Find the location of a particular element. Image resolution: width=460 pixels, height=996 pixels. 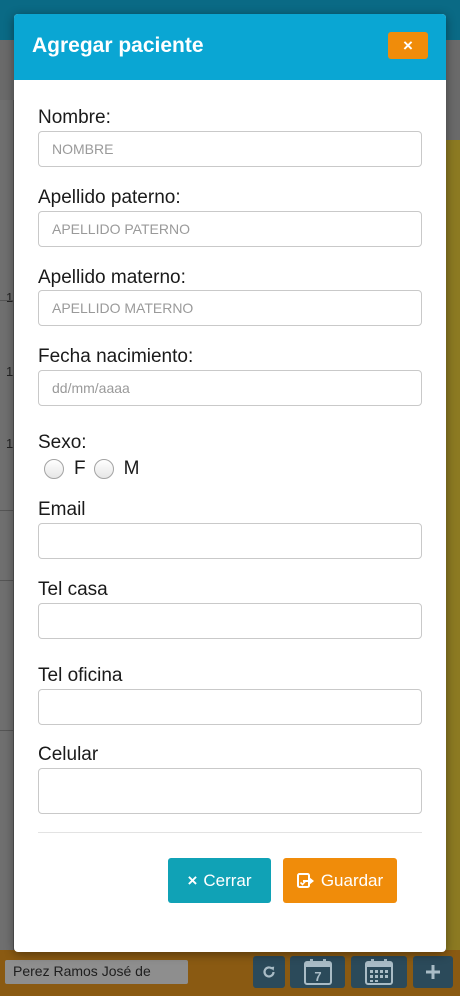

plus-icon is located at coordinates (433, 972).